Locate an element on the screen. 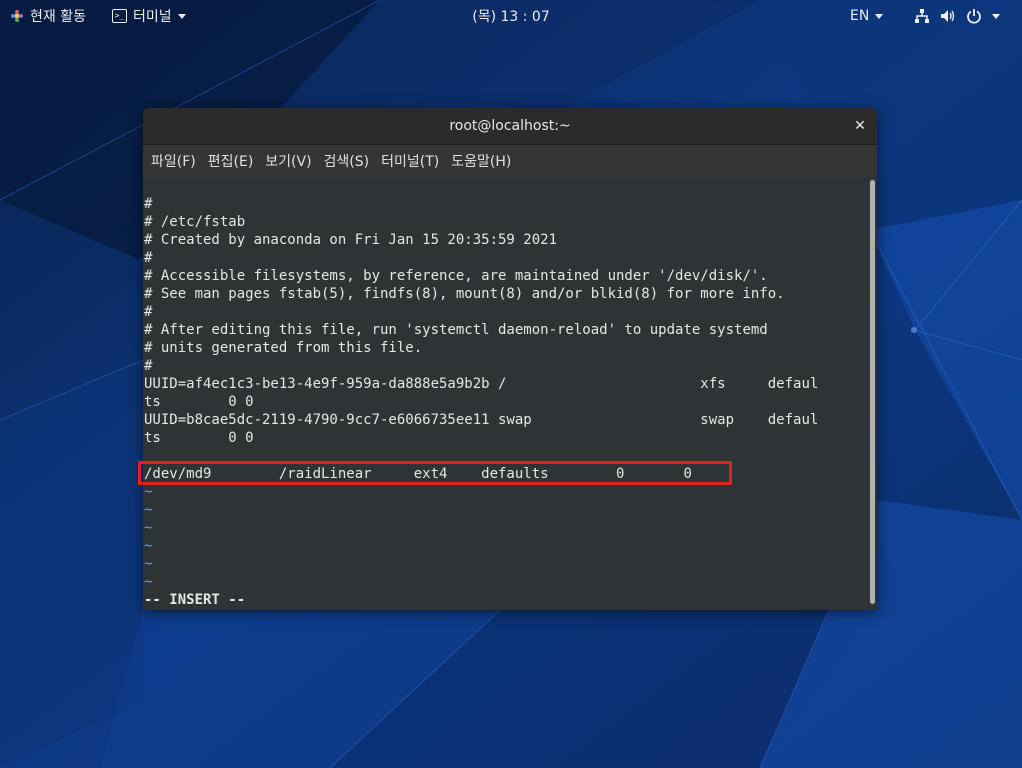 Image resolution: width=1022 pixels, height=768 pixels. menu-edit: 편집(E) is located at coordinates (231, 161).